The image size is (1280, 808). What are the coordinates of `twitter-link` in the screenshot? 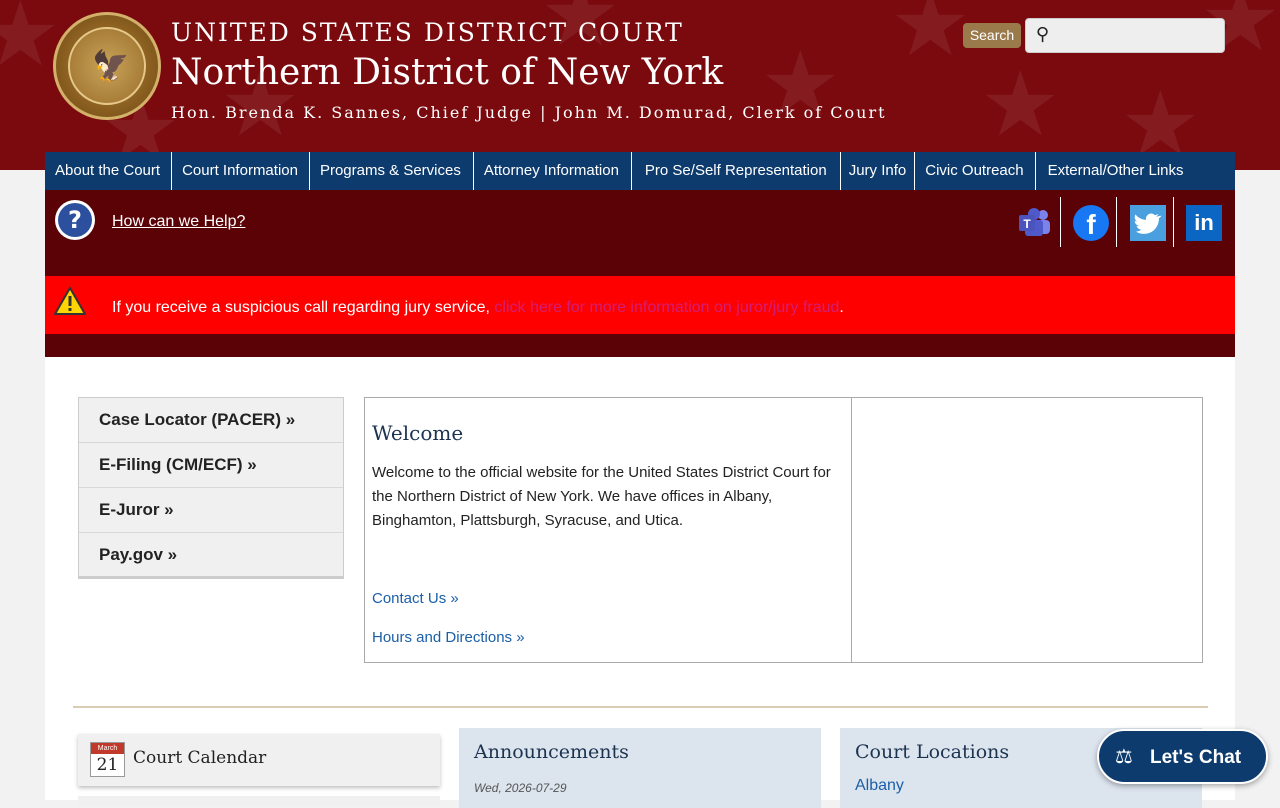 It's located at (1146, 222).